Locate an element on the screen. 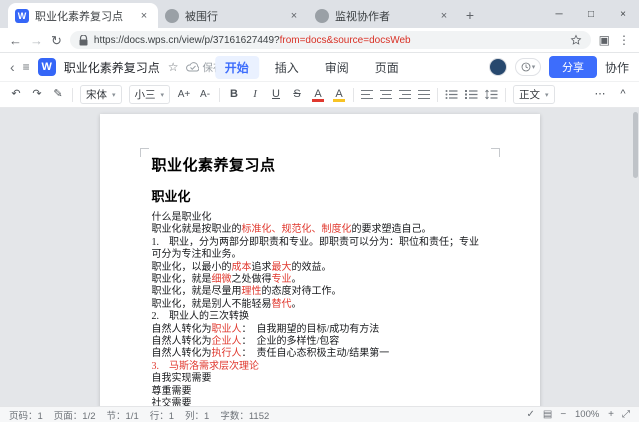 The image size is (639, 422). doc-line: 职业化，以最小的成本追求最大的效益。 is located at coordinates (320, 268).